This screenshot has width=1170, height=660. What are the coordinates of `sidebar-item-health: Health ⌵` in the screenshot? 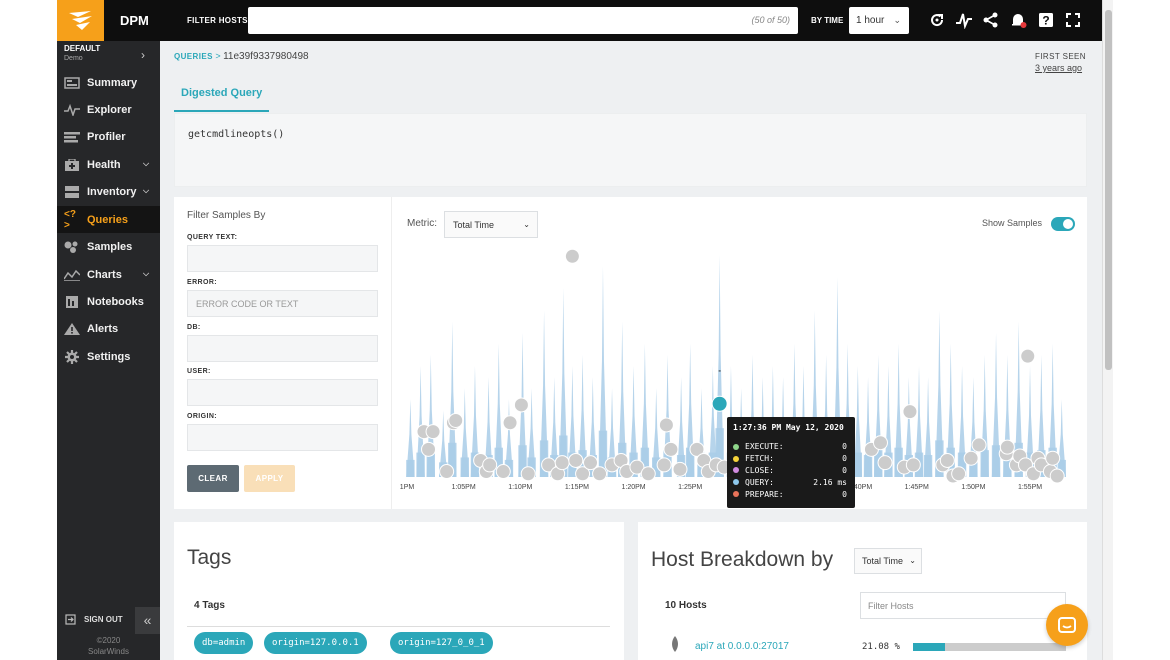 It's located at (108, 164).